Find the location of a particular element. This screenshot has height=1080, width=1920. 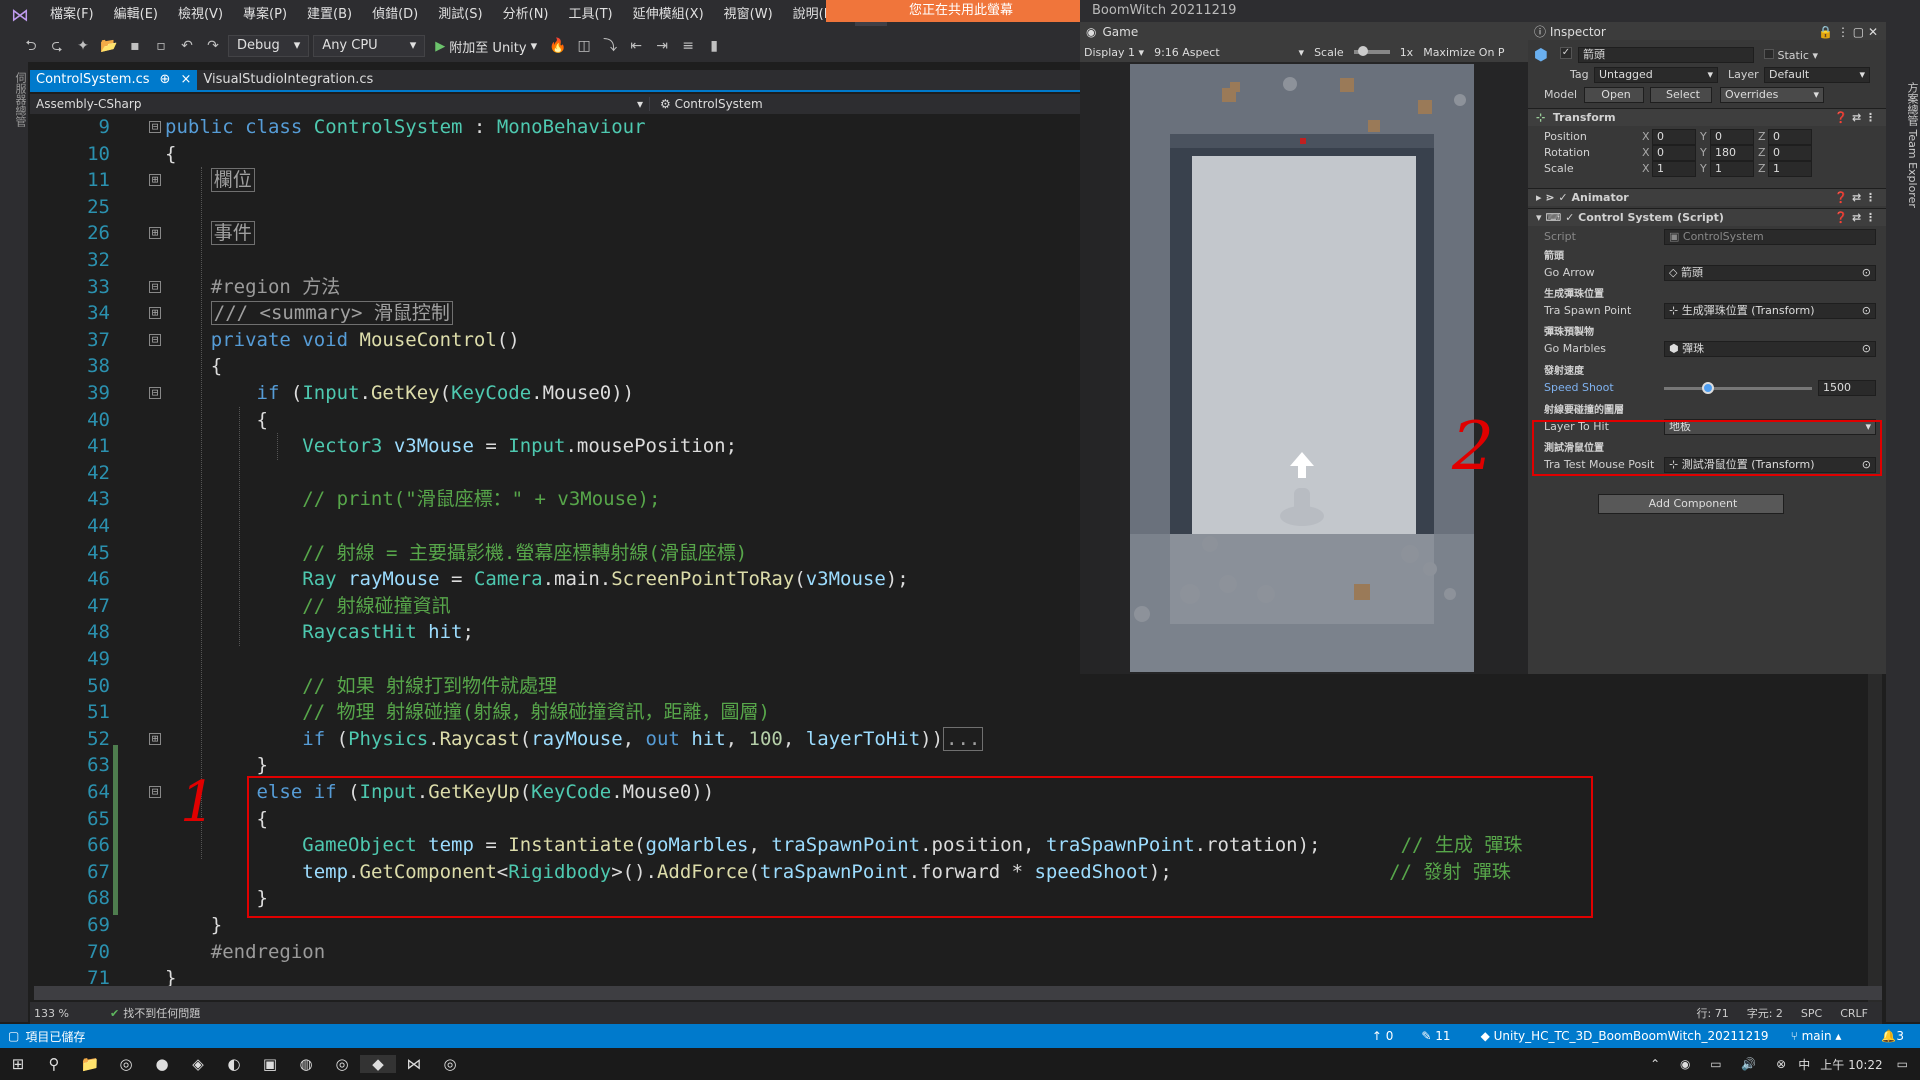

inspector-tab: ⓘ Inspector 🔒 ⋮ ▢ ✕ is located at coordinates (1707, 31).